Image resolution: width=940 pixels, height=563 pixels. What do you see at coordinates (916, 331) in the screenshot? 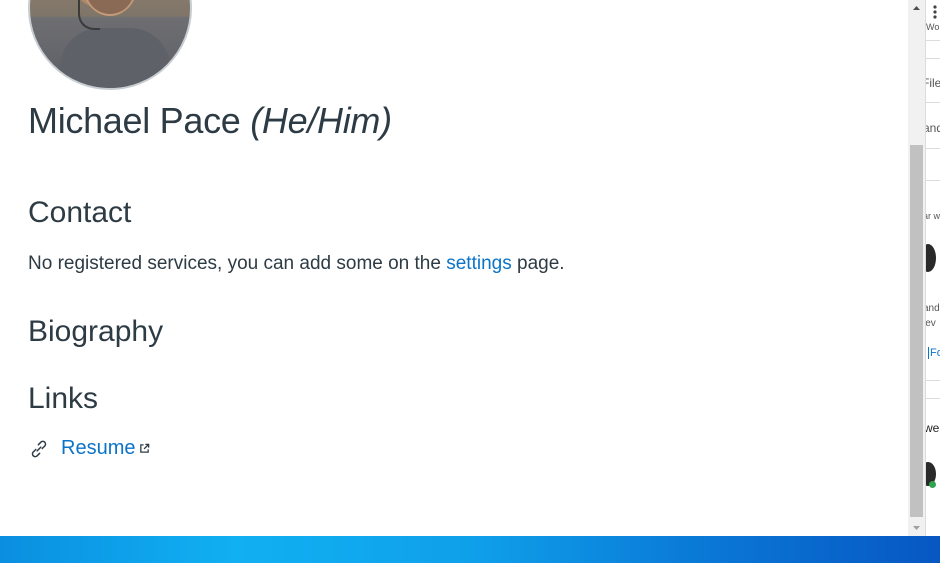
I see `scrollbar-thumb` at bounding box center [916, 331].